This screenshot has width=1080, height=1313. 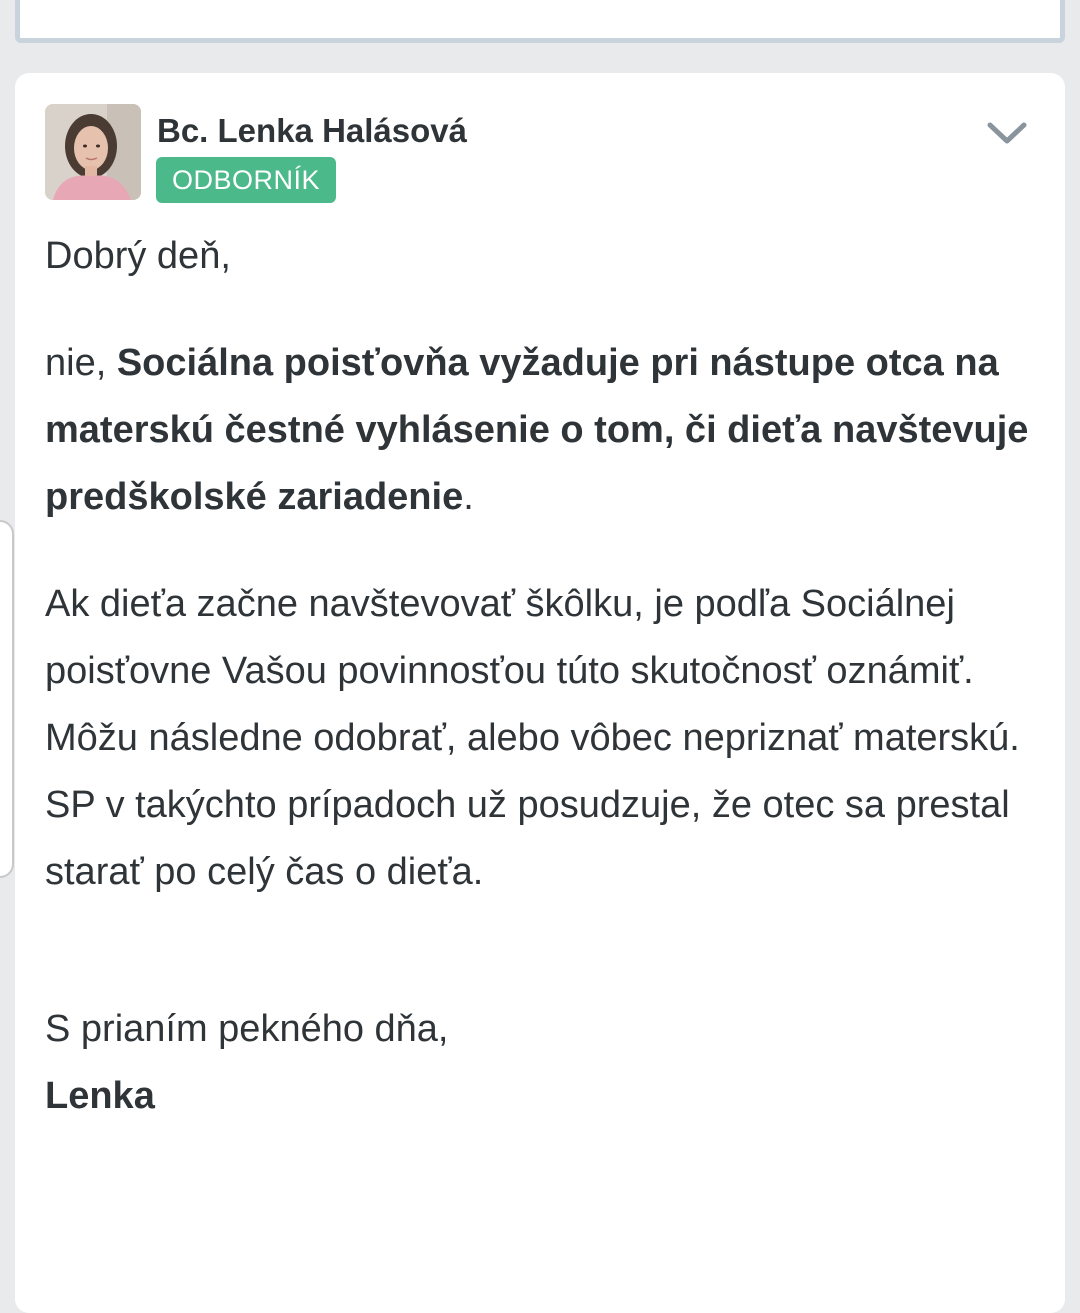 What do you see at coordinates (138, 256) in the screenshot?
I see `greeting-text: Dobrý deň,` at bounding box center [138, 256].